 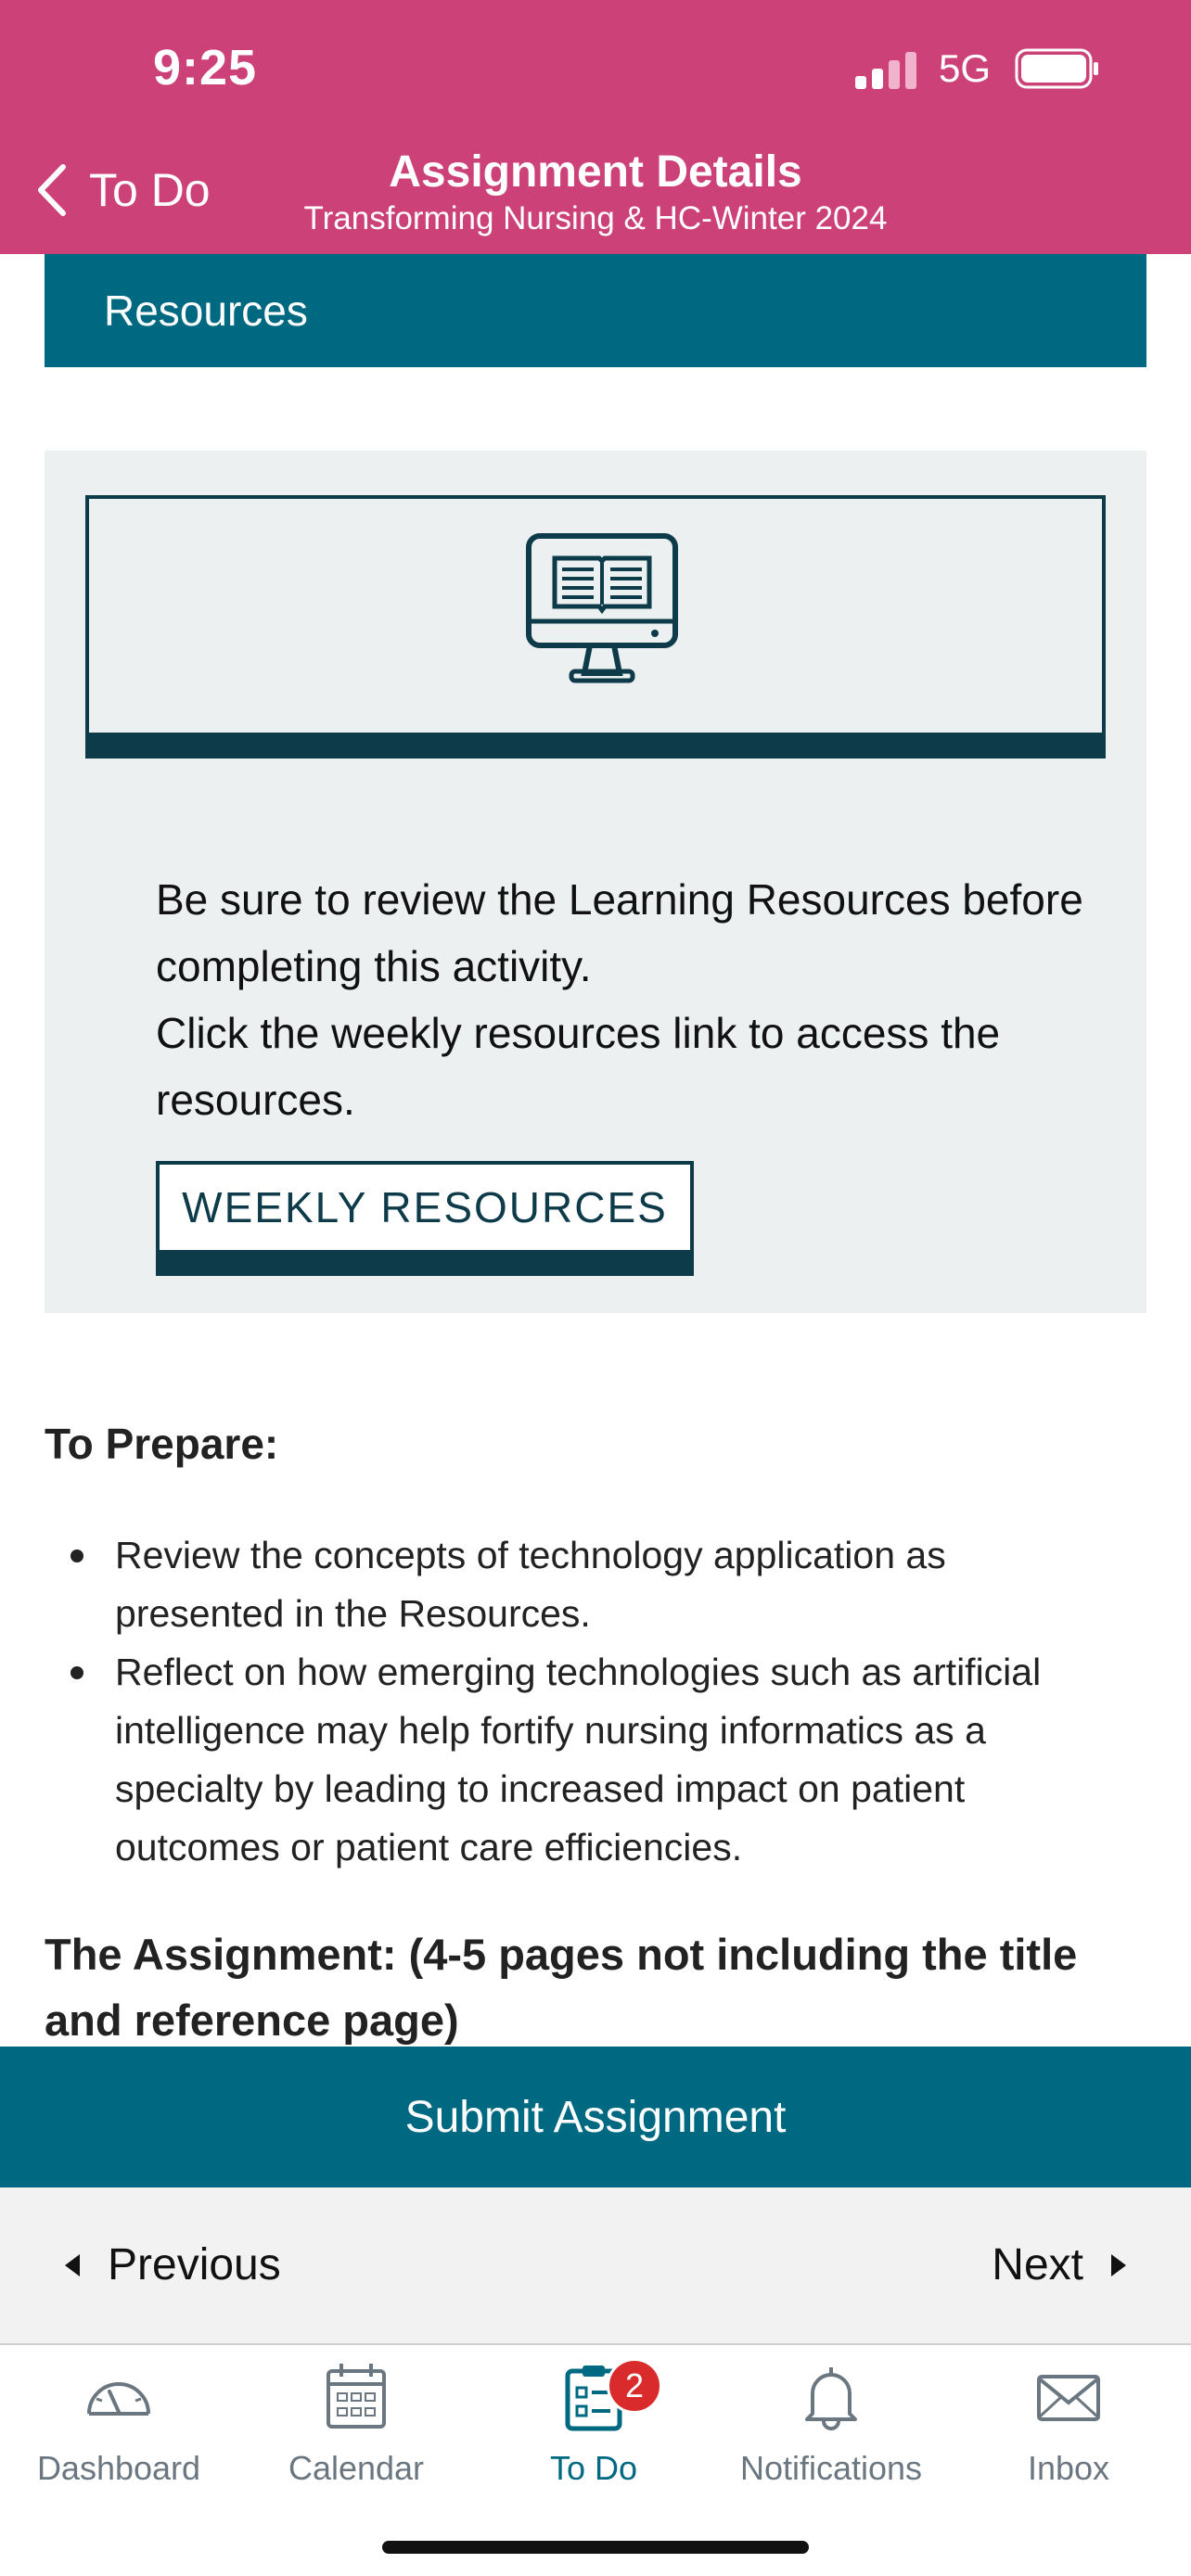 I want to click on tab-notifications: Notifications, so click(x=831, y=2424).